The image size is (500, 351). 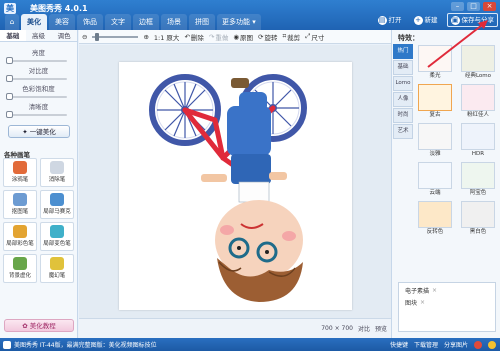 I want to click on effect-abao: 阿宝色, so click(x=478, y=180).